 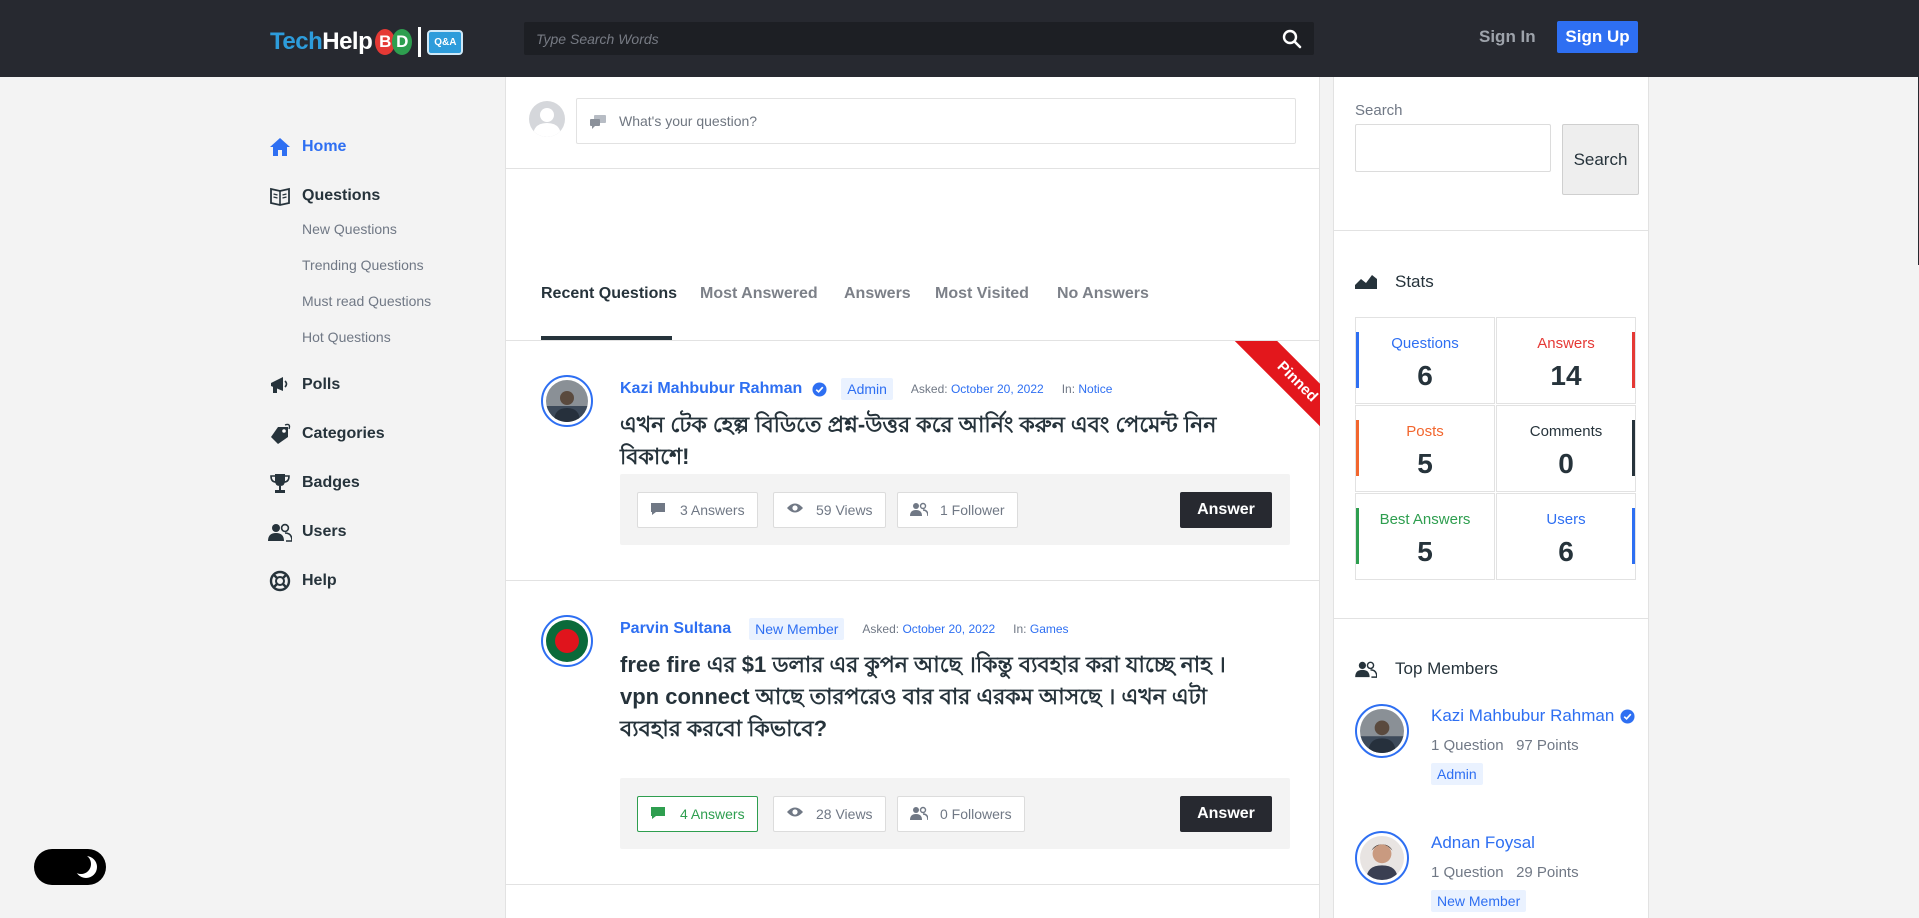 I want to click on tab-most-visited: Most Visited, so click(x=982, y=294).